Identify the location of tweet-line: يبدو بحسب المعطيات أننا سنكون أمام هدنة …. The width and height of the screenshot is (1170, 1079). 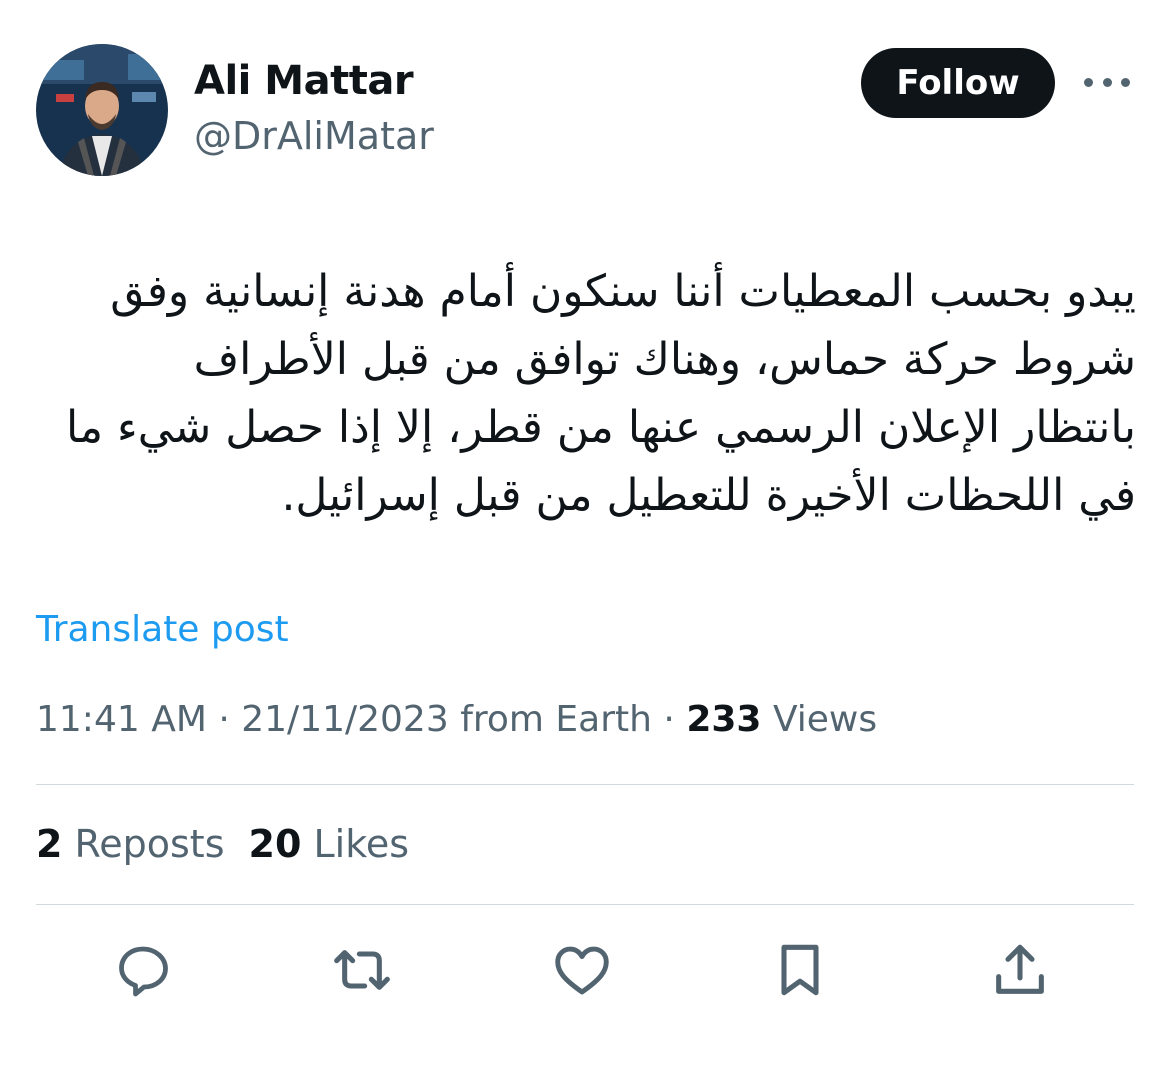
(623, 291).